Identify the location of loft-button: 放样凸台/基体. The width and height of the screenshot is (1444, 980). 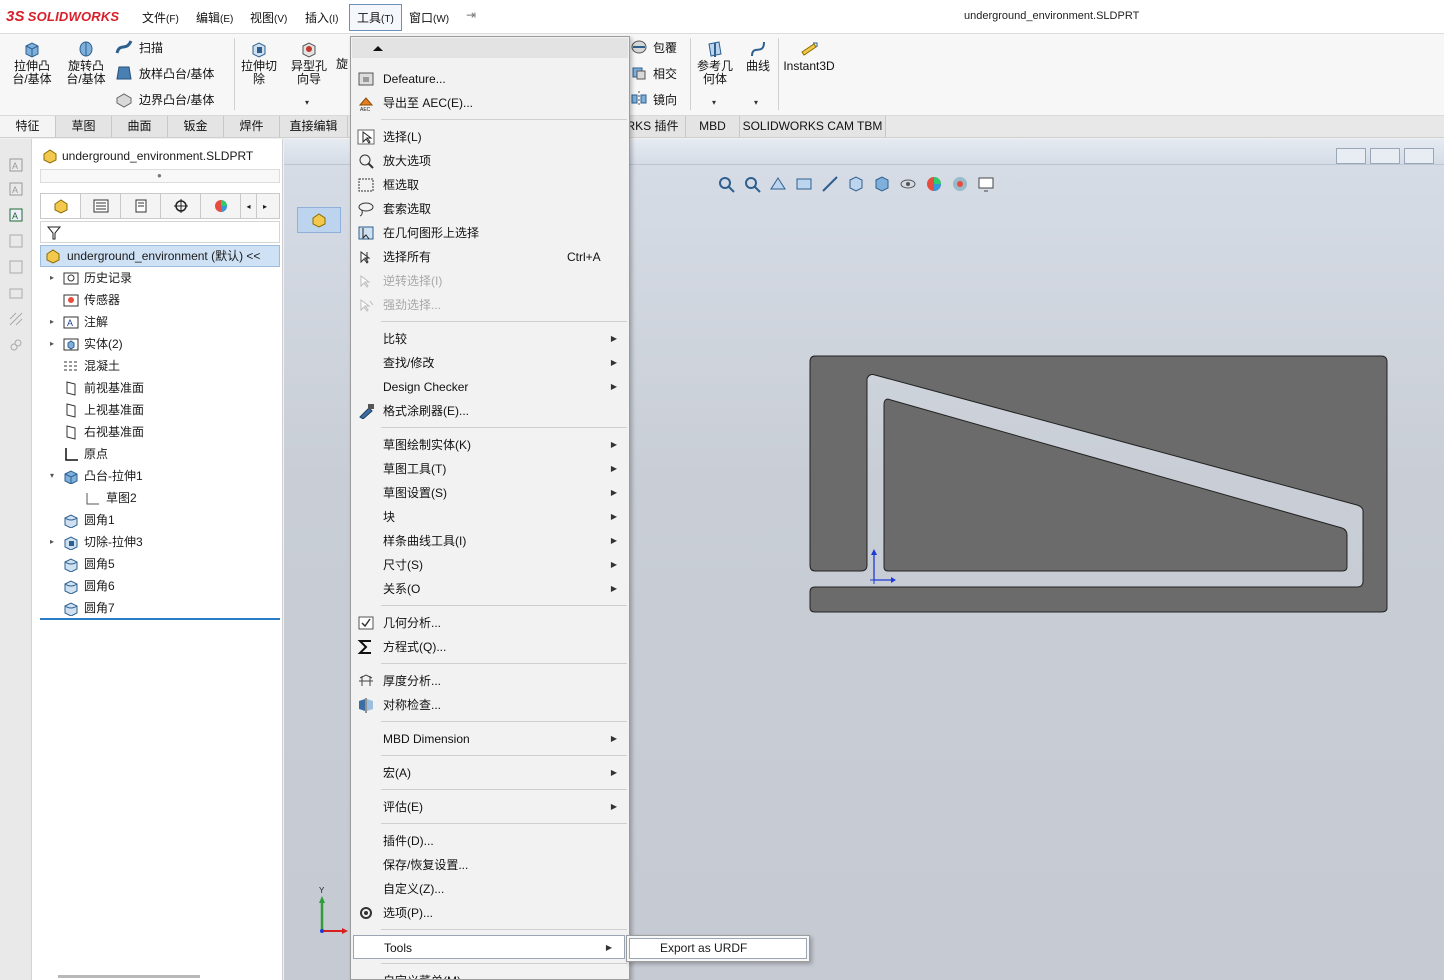
(164, 73).